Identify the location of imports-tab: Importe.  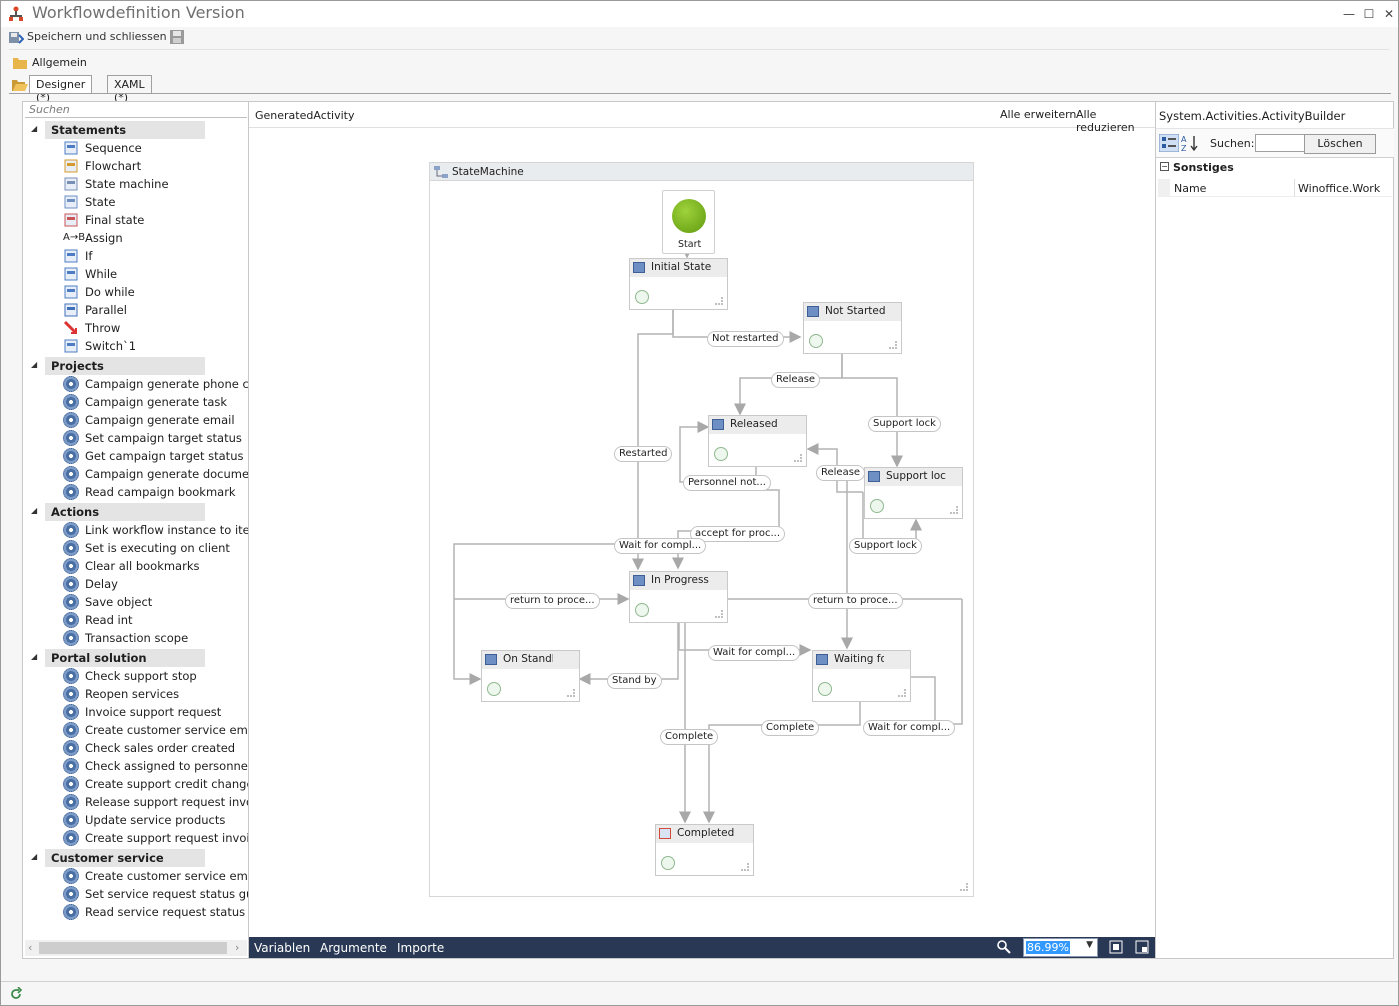
(420, 948).